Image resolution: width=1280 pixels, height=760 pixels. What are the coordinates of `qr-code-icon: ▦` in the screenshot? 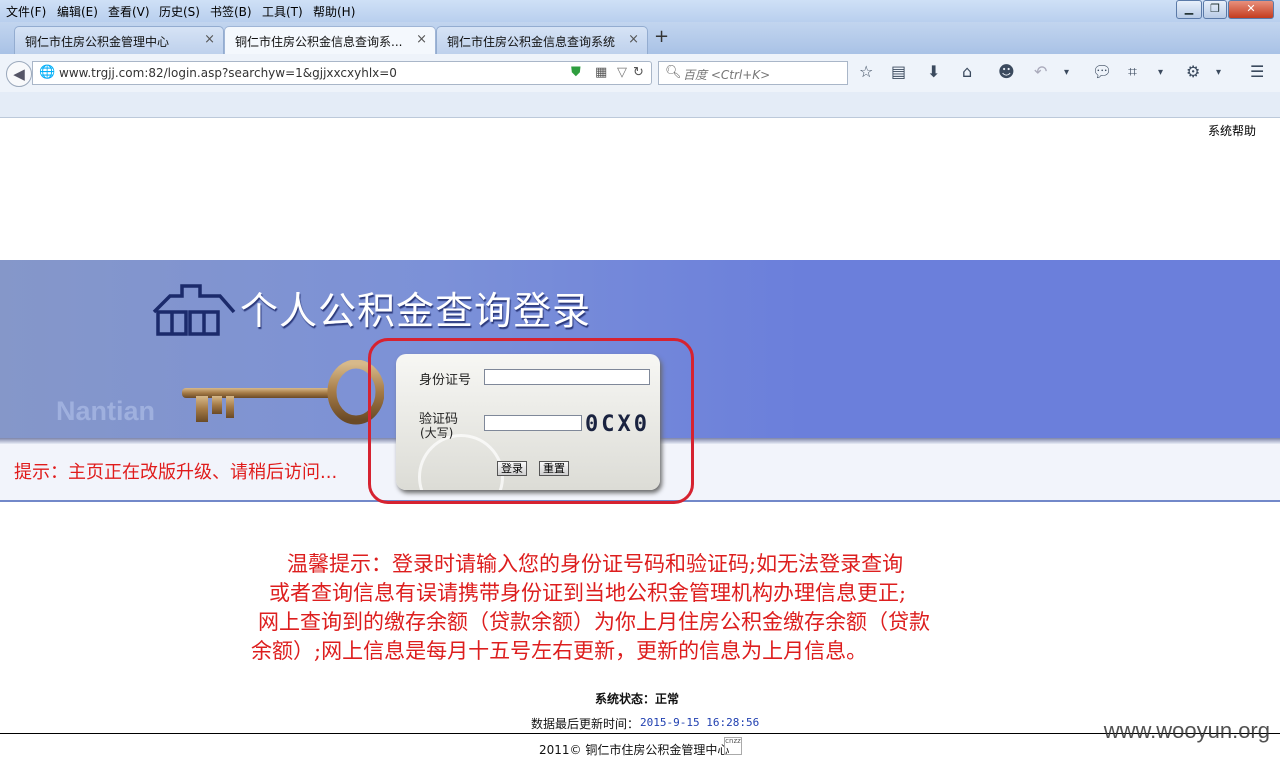 It's located at (601, 72).